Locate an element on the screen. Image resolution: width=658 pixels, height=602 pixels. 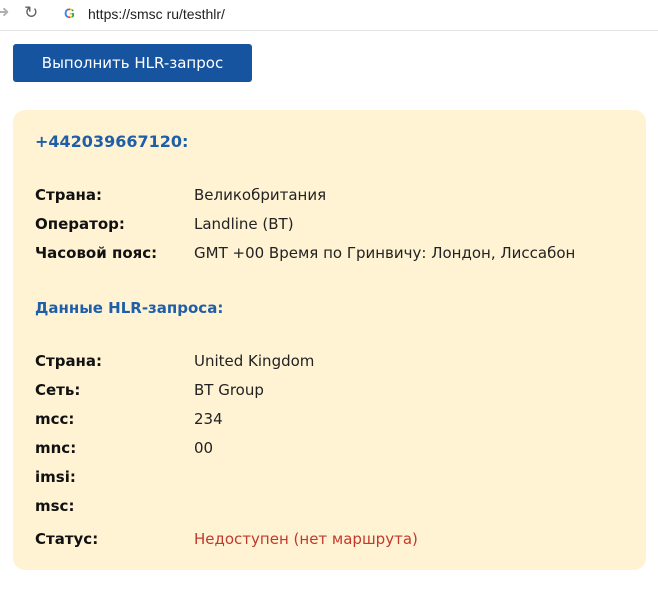
info-label: Часовой пояс: is located at coordinates (96, 253).